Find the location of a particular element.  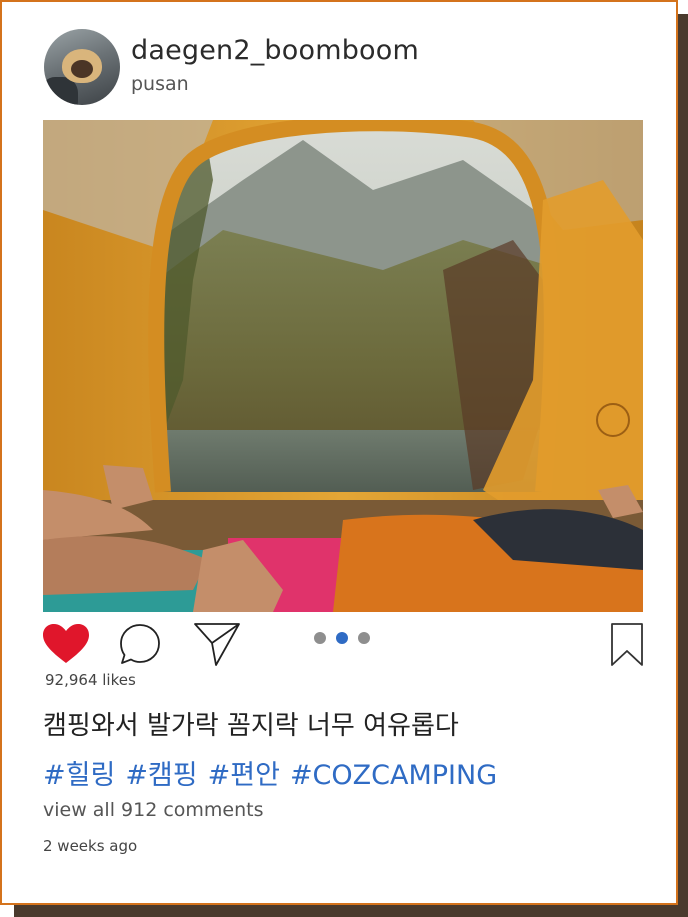

carousel-indicator is located at coordinates (344, 639).